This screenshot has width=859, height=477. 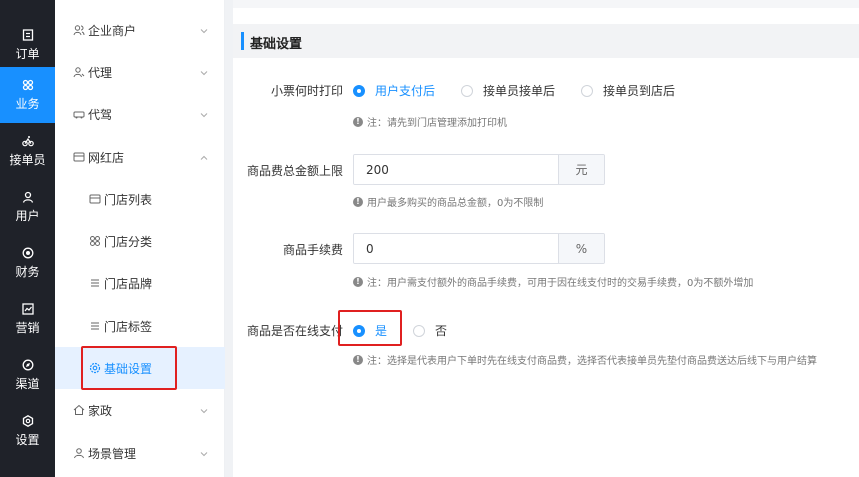 What do you see at coordinates (140, 453) in the screenshot?
I see `menu-item-scene-management: 场景管理` at bounding box center [140, 453].